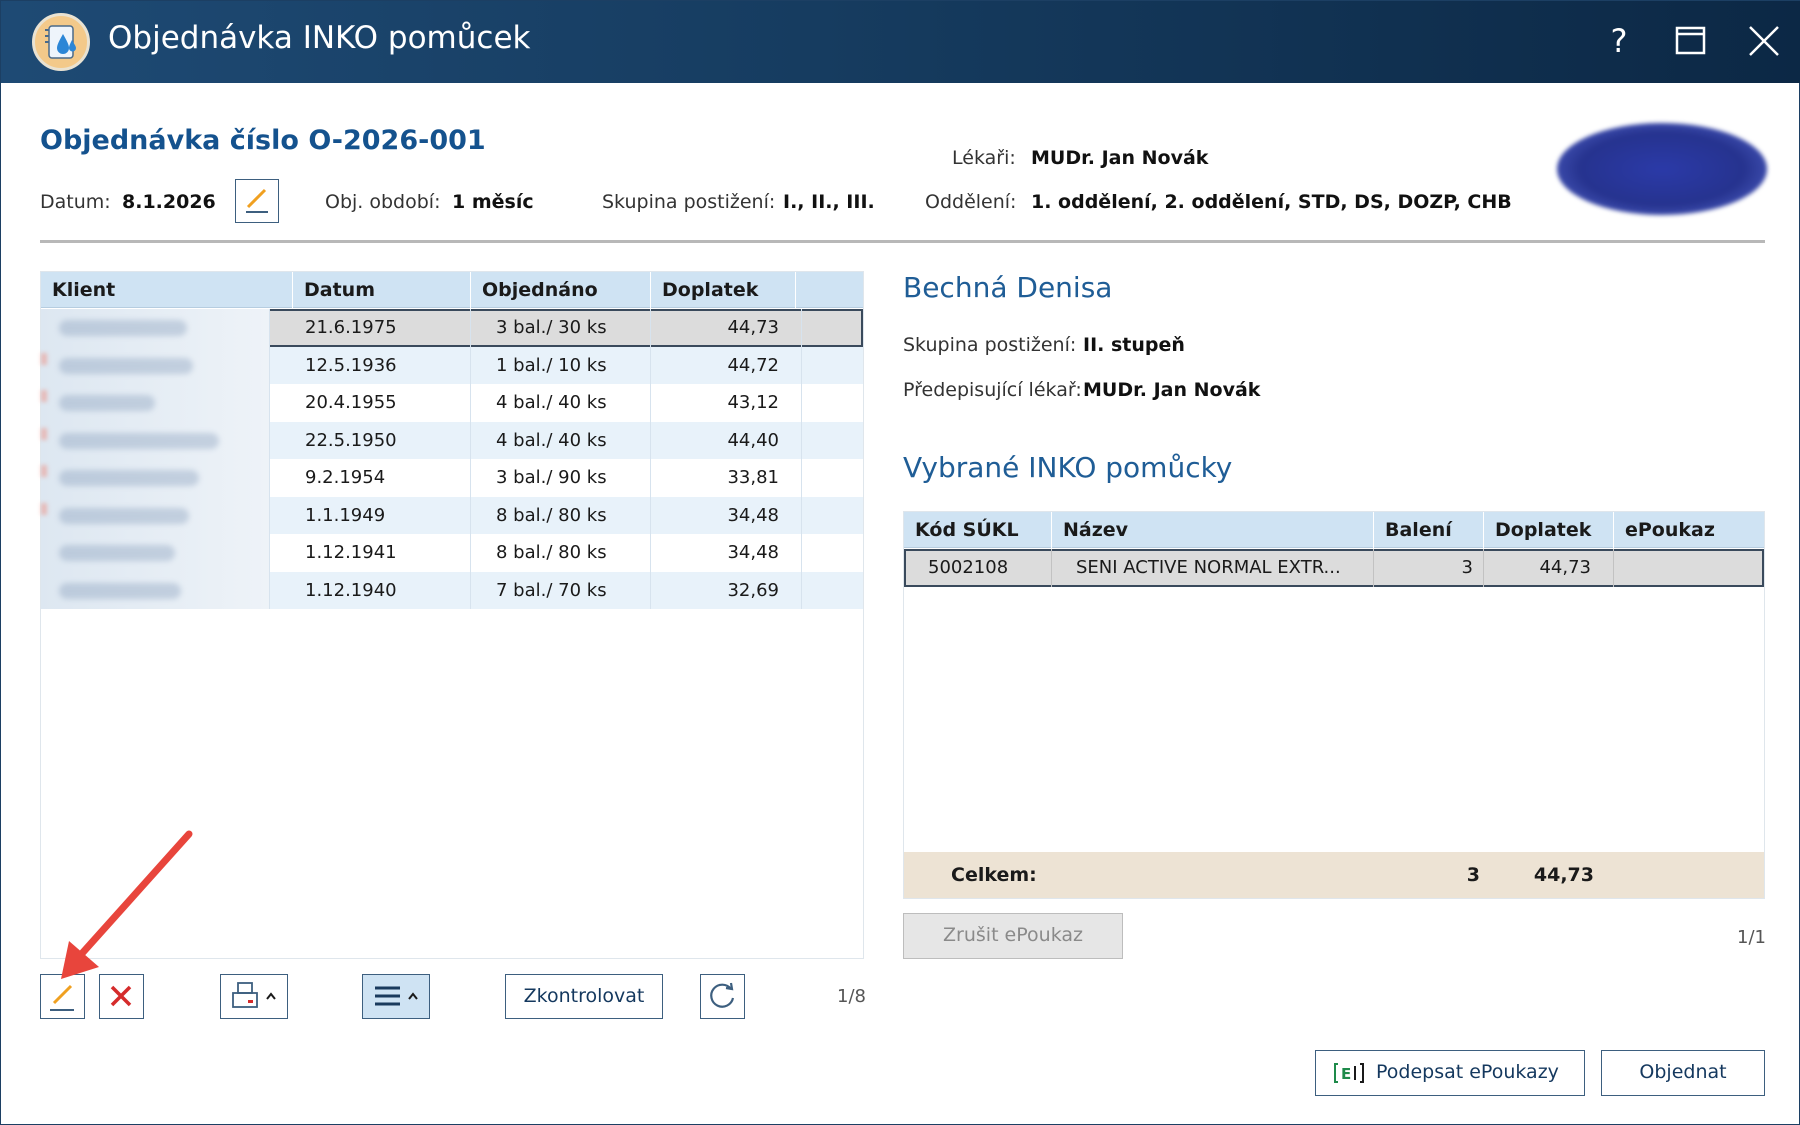 The width and height of the screenshot is (1800, 1125). What do you see at coordinates (370, 403) in the screenshot?
I see `client-birth: 20.4.1955` at bounding box center [370, 403].